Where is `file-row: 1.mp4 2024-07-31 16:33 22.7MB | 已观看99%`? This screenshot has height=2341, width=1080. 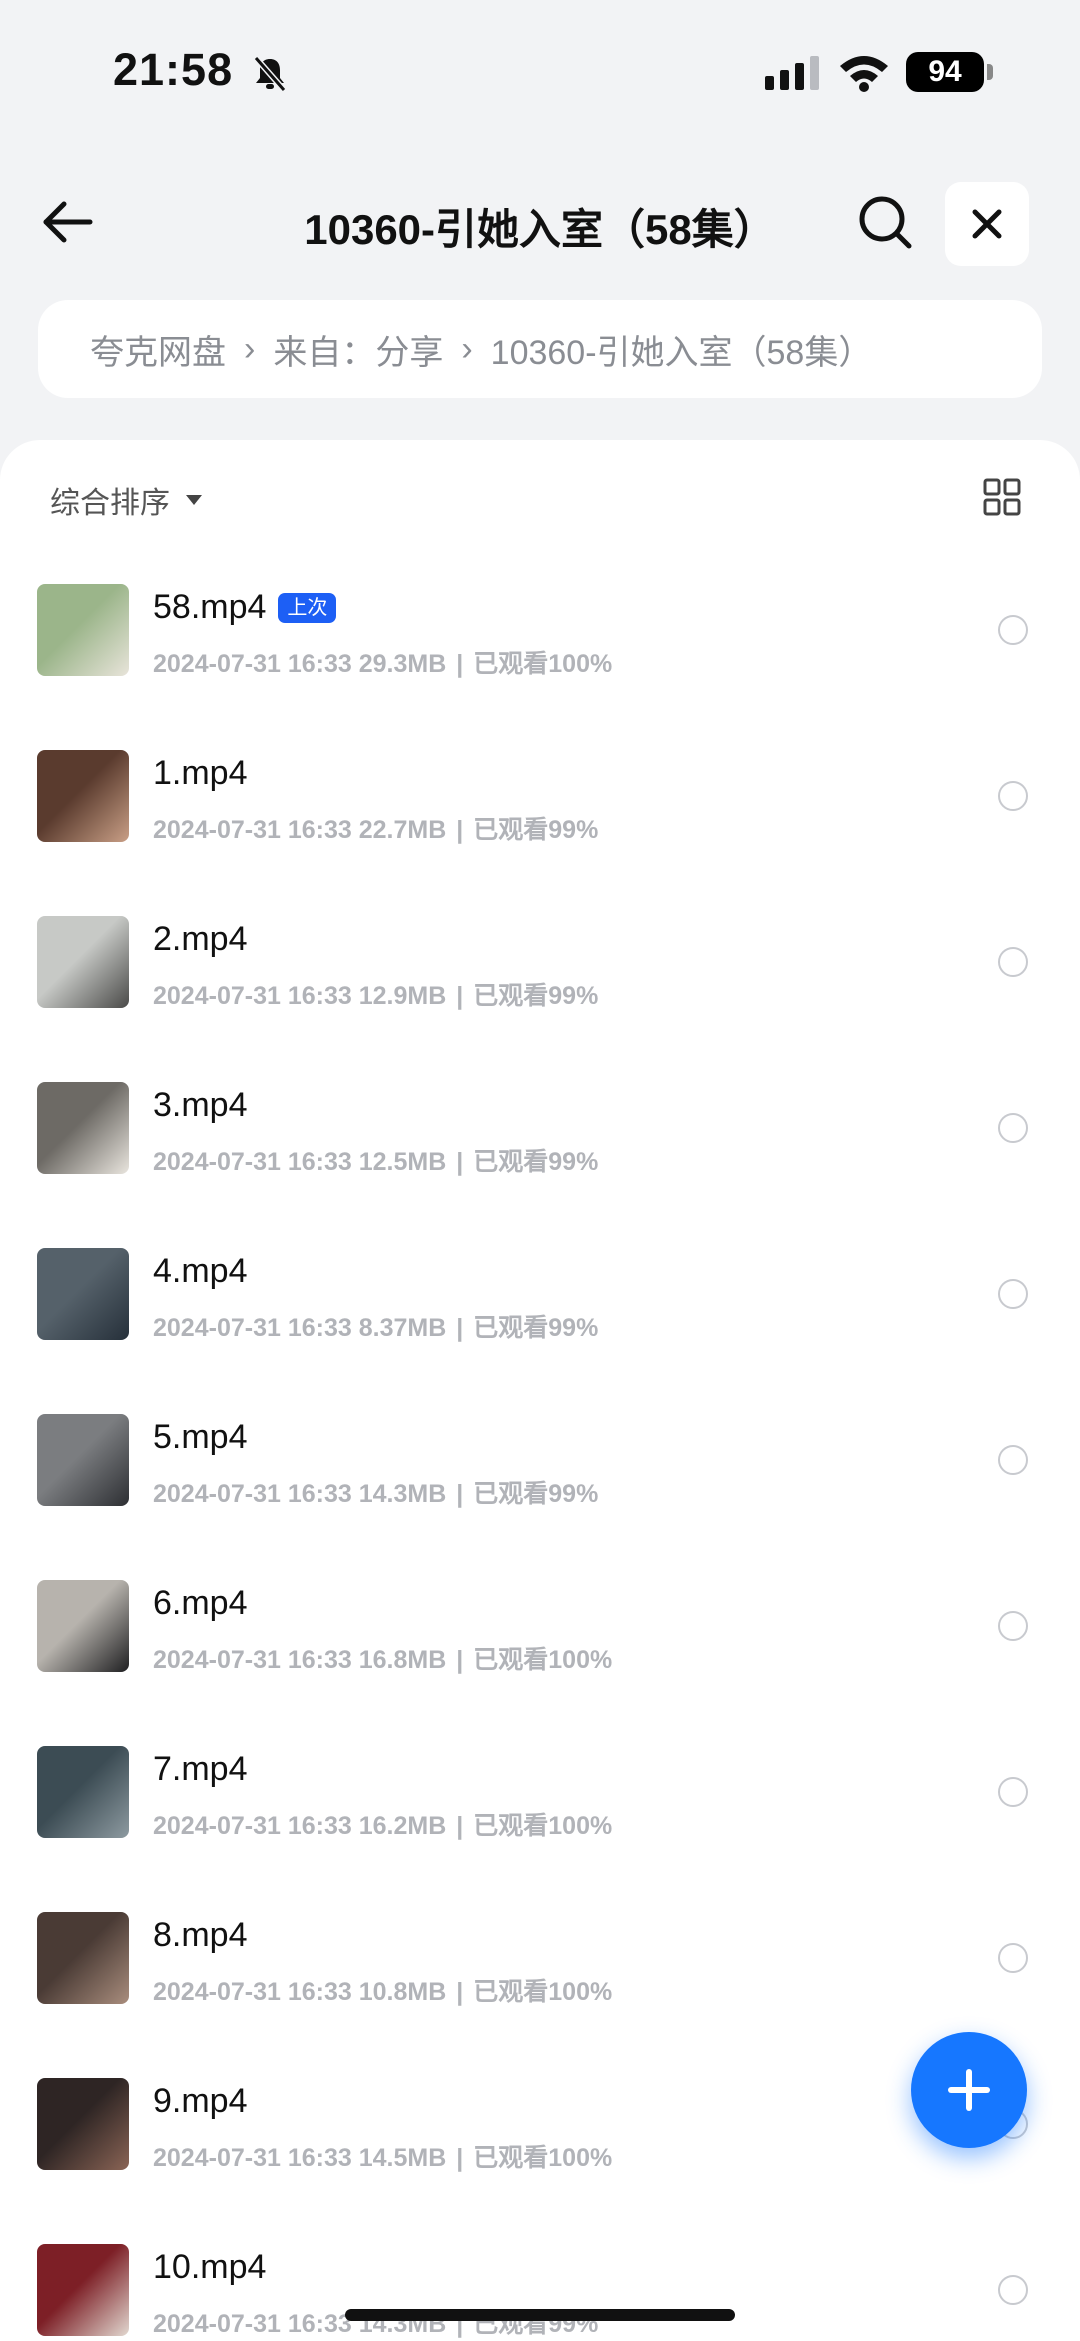
file-row: 1.mp4 2024-07-31 16:33 22.7MB | 已观看99% is located at coordinates (540, 799).